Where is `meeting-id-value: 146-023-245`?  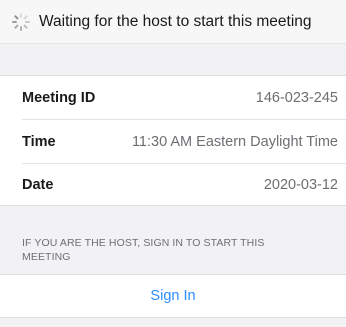 meeting-id-value: 146-023-245 is located at coordinates (296, 97).